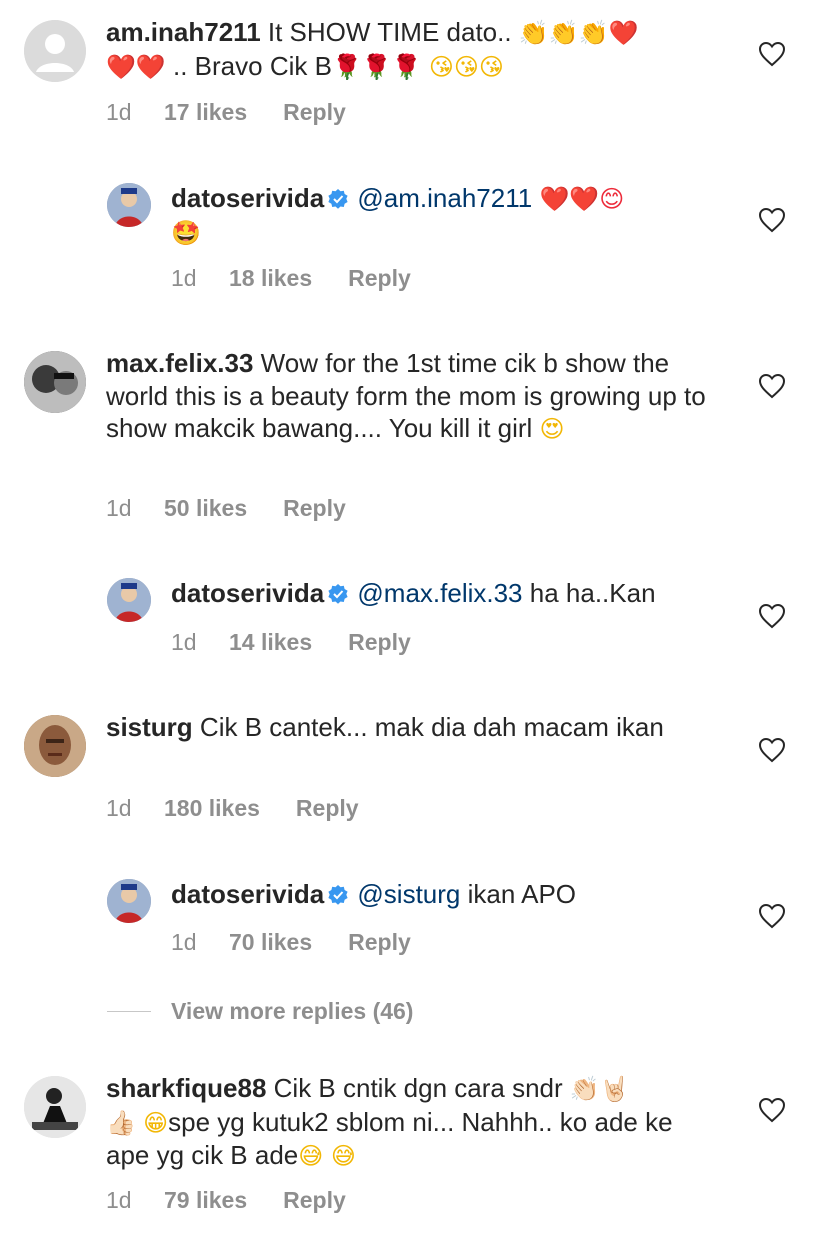 The height and width of the screenshot is (1236, 828). What do you see at coordinates (205, 508) in the screenshot?
I see `like-count: 50 likes` at bounding box center [205, 508].